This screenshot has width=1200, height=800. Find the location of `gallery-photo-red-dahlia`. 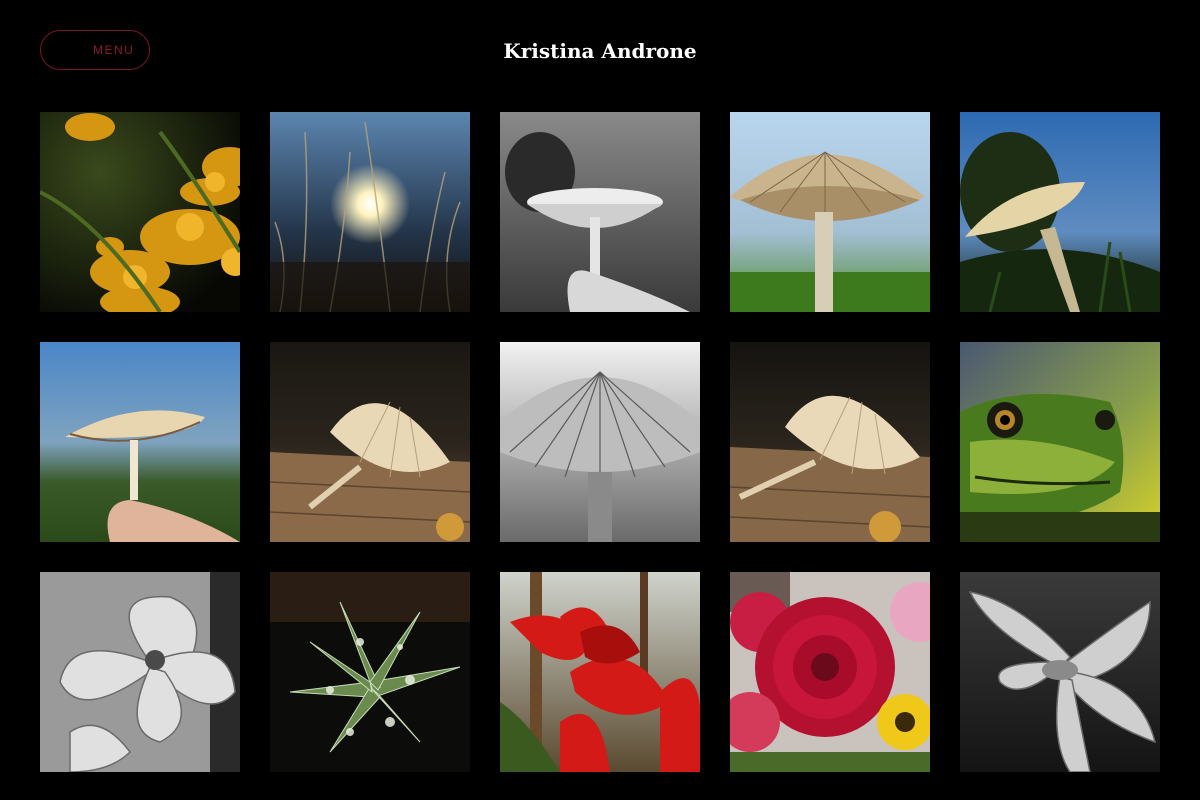

gallery-photo-red-dahlia is located at coordinates (830, 672).